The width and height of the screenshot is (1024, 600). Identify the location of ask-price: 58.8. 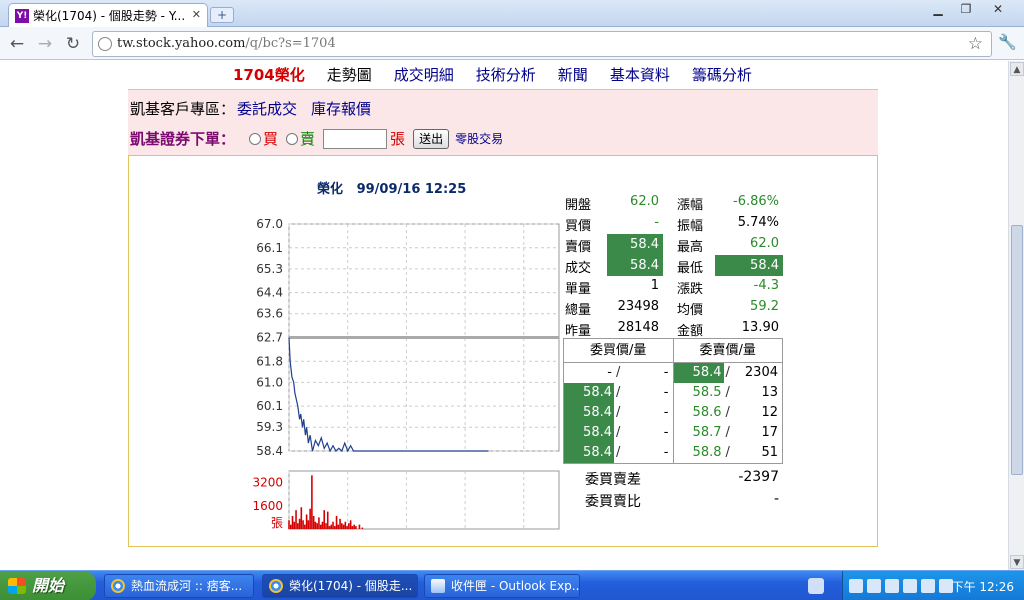
(707, 452).